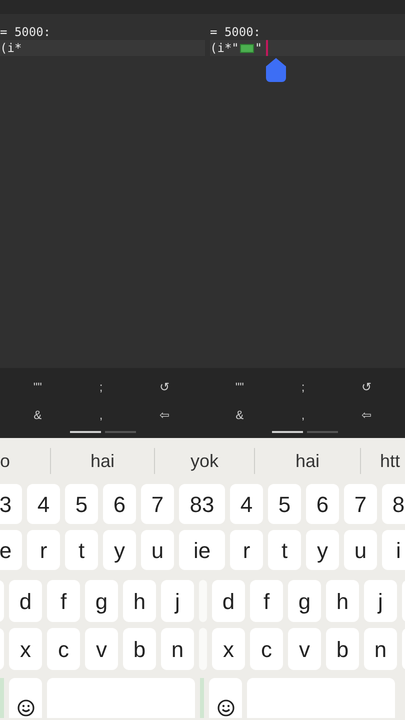  I want to click on suggestion: yok, so click(204, 461).